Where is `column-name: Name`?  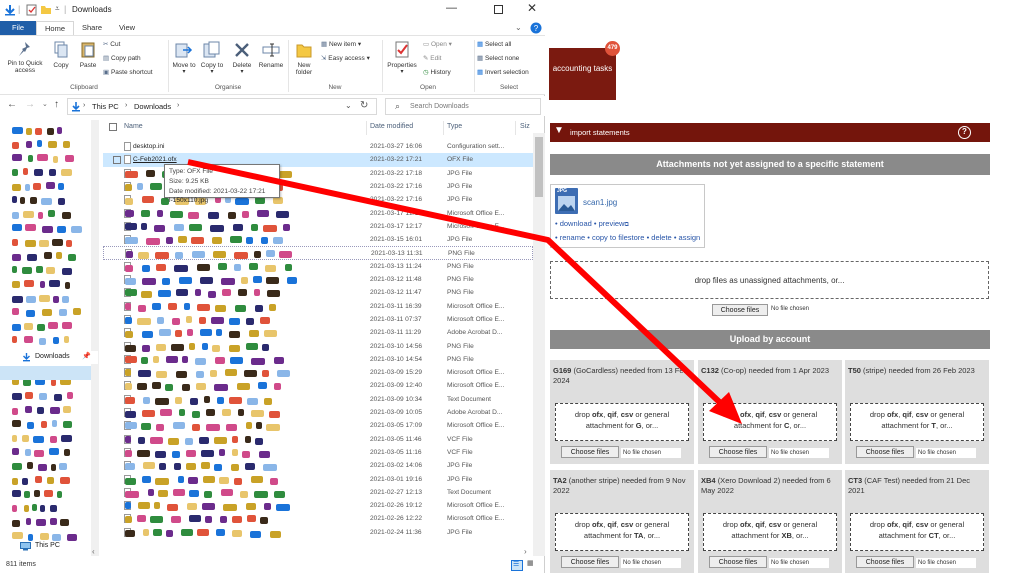
column-name: Name is located at coordinates (133, 126).